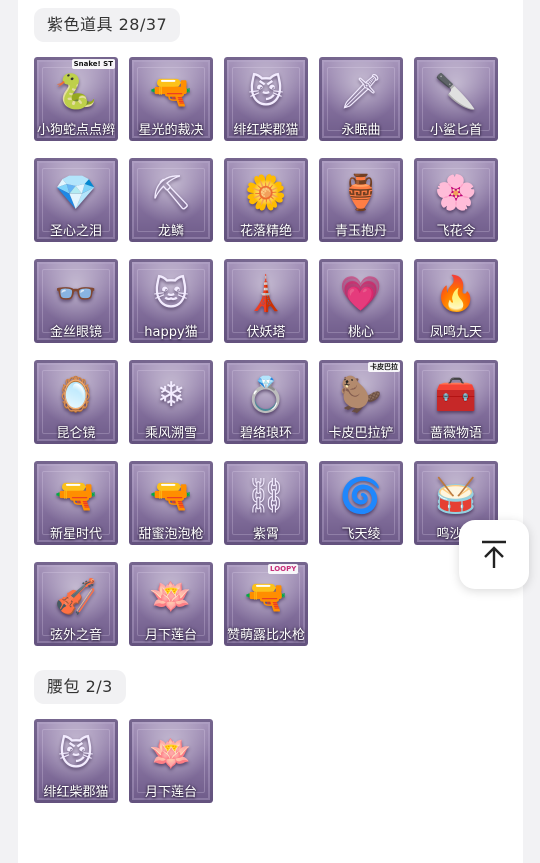  Describe the element at coordinates (93, 64) in the screenshot. I see `item-badge: Snake! ST` at that location.